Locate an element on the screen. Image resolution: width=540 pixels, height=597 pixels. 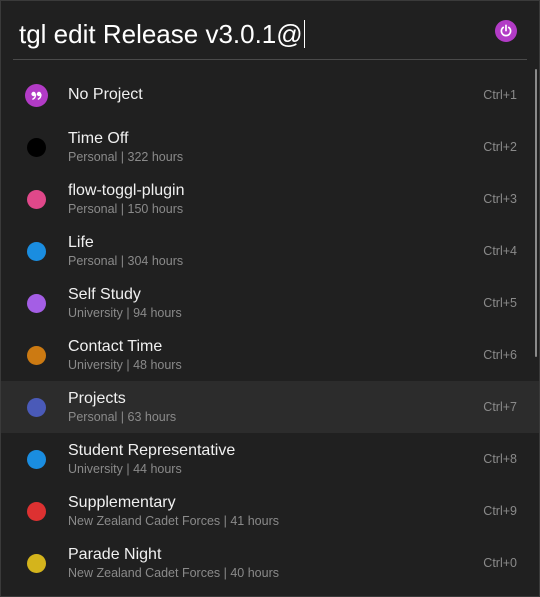
result-item: No Project Ctrl+1 is located at coordinates (270, 95).